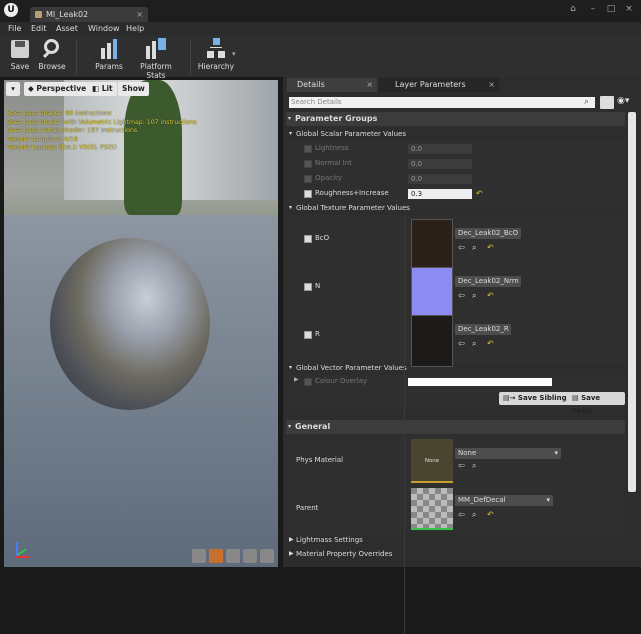 The height and width of the screenshot is (634, 641). I want to click on lightness-value: 0.0, so click(440, 149).